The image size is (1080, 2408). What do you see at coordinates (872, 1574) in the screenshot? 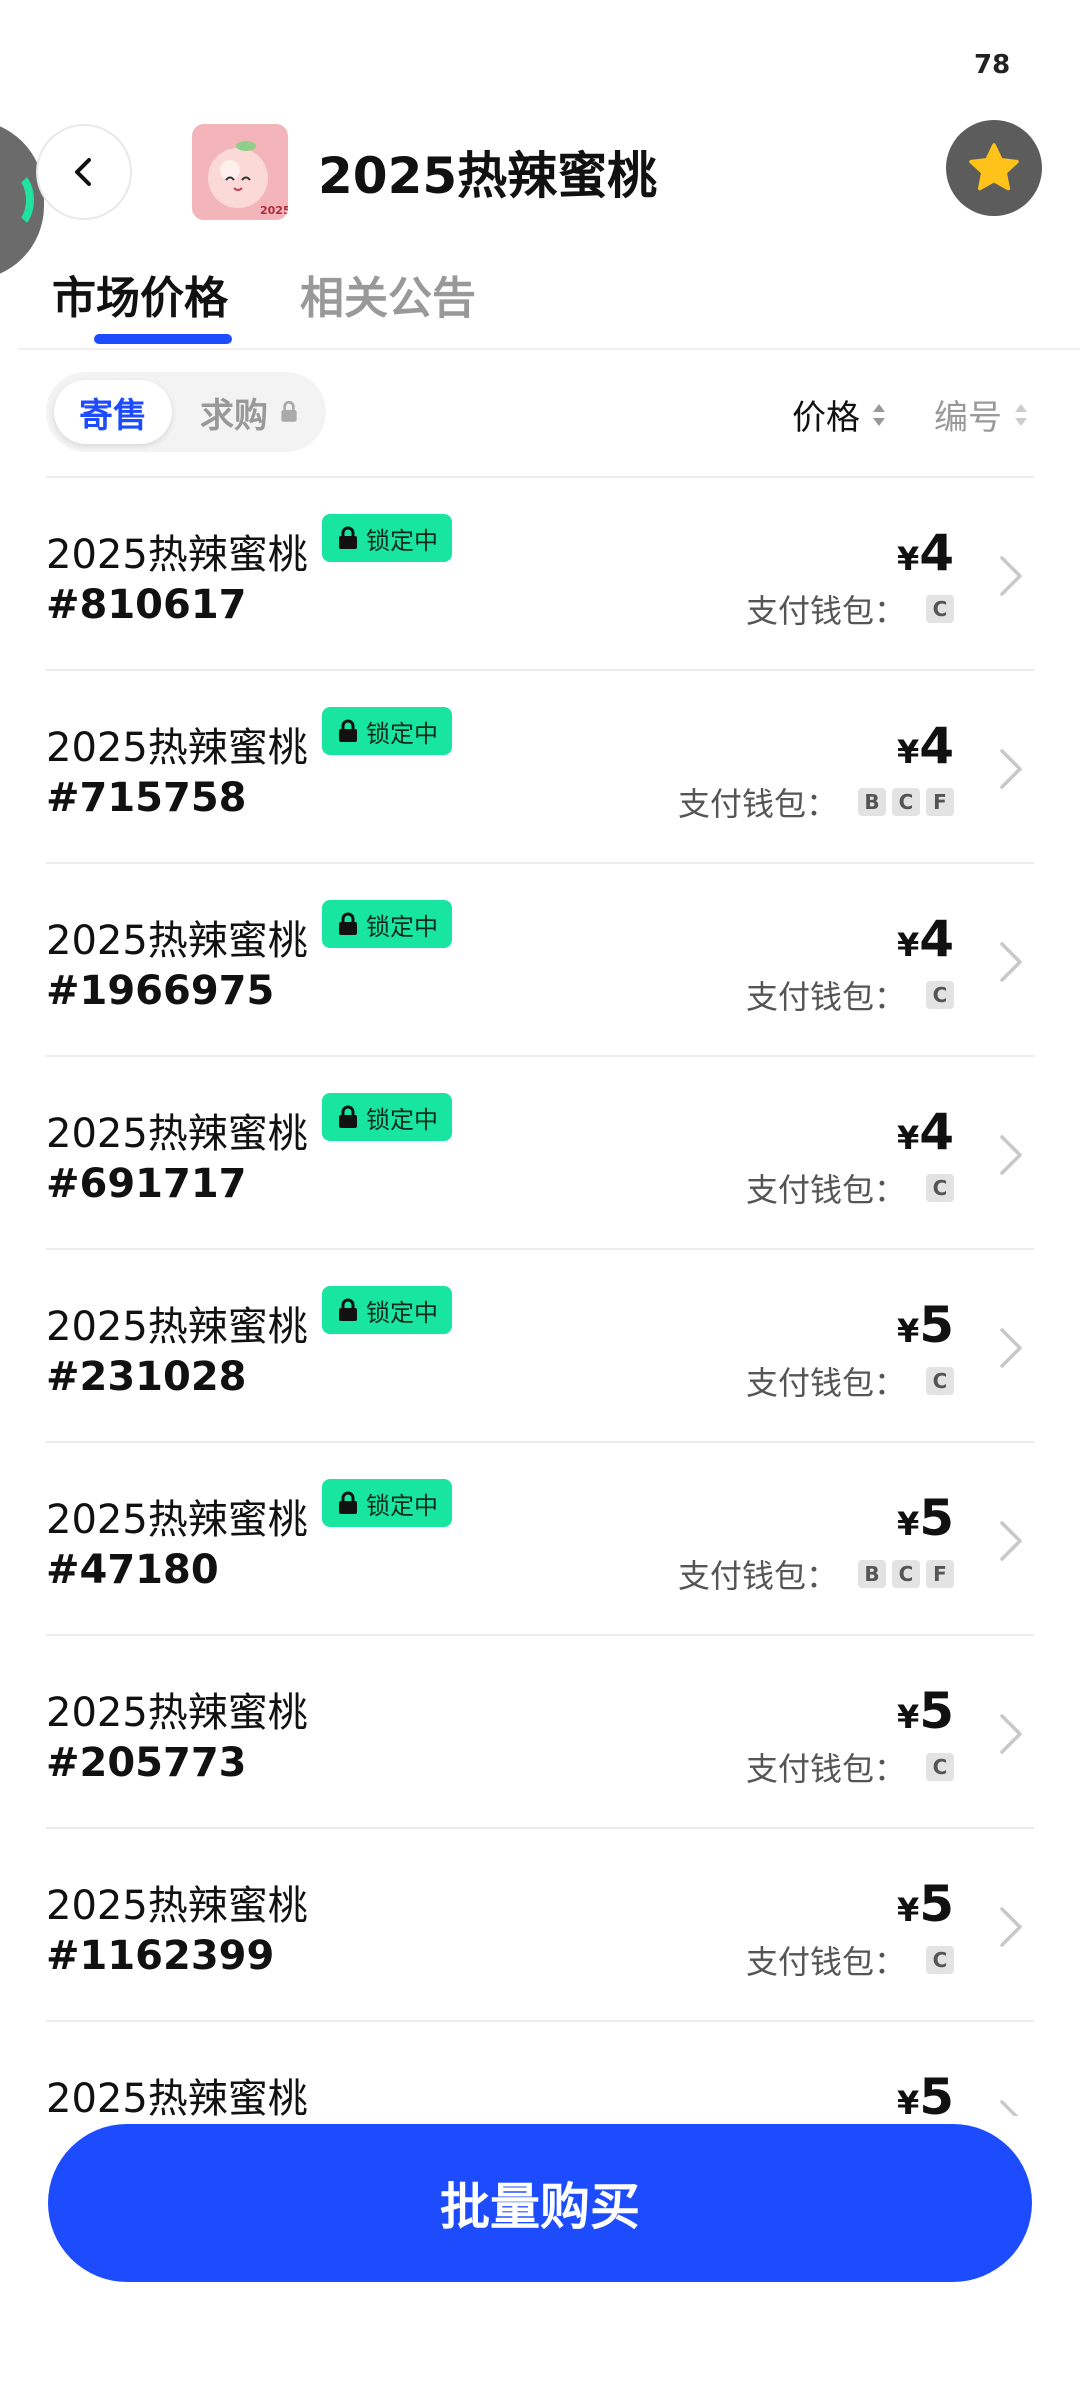
I see `wallet-chip: B` at bounding box center [872, 1574].